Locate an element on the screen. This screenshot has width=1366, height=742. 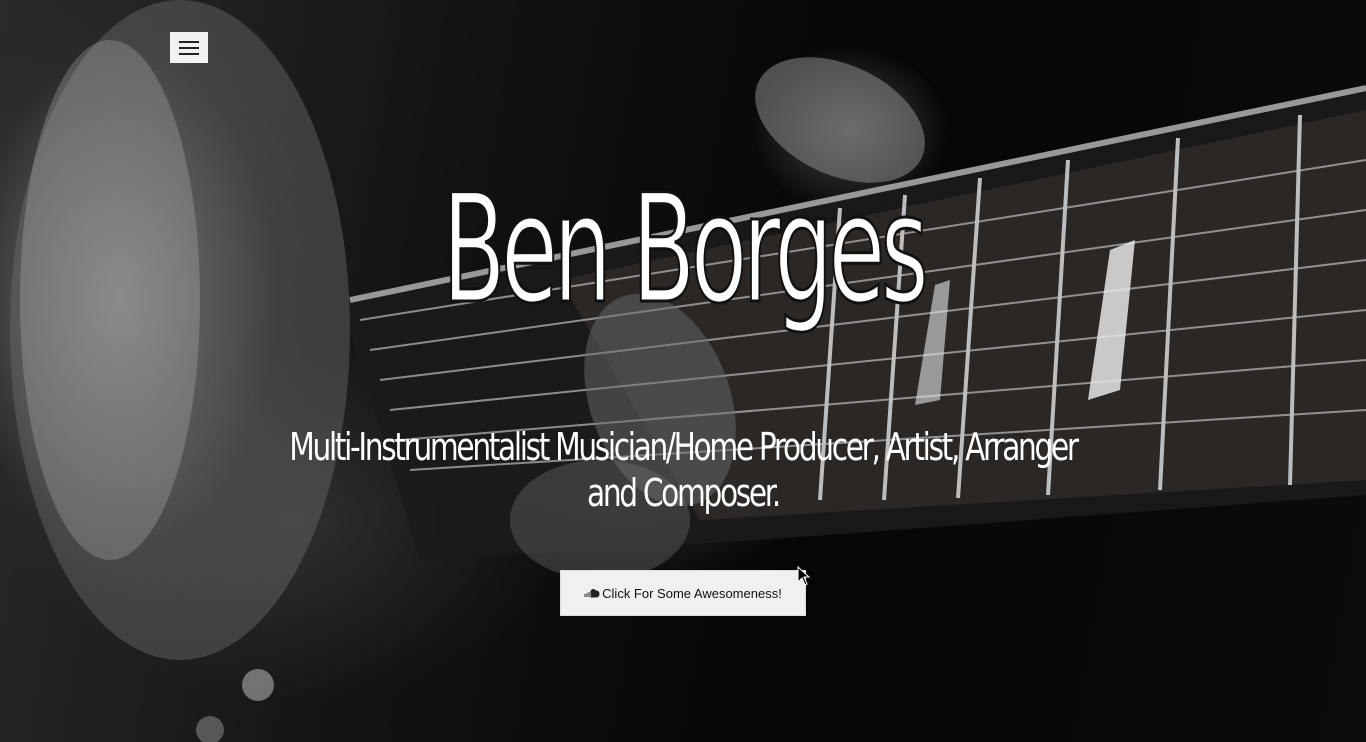
mouse-cursor-icon is located at coordinates (804, 576).